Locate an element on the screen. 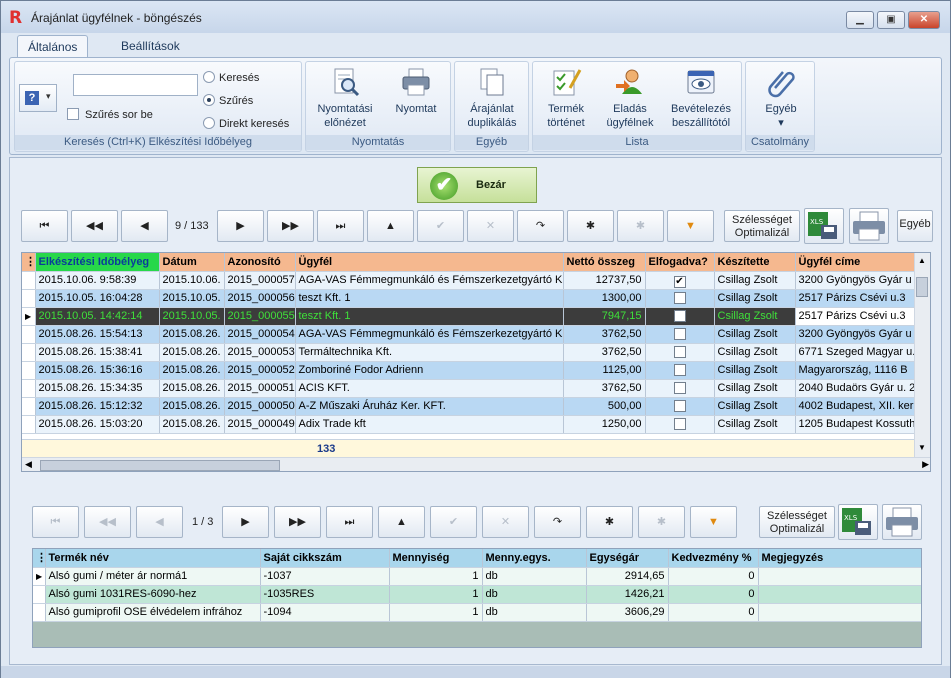 This screenshot has width=951, height=678. close-button: ✔ Bezár is located at coordinates (477, 185).